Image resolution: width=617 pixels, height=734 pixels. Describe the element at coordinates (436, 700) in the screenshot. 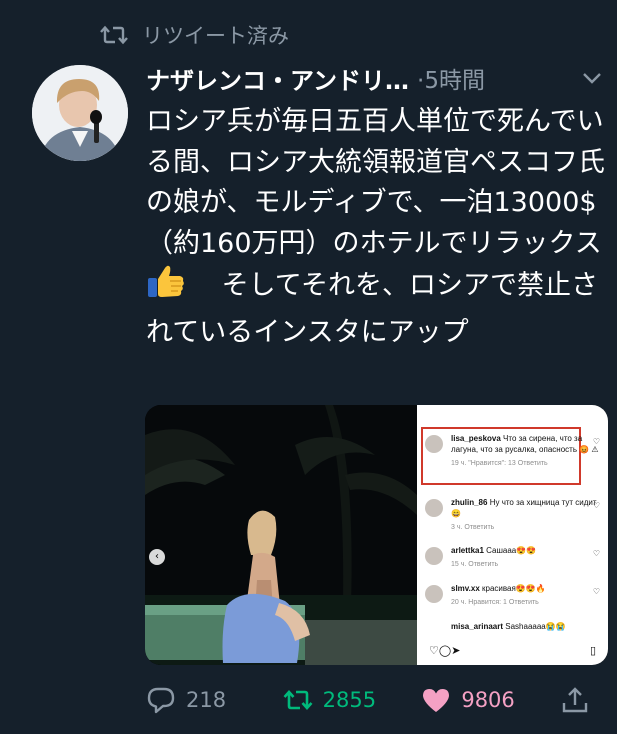

I see `heart-filled-icon` at that location.